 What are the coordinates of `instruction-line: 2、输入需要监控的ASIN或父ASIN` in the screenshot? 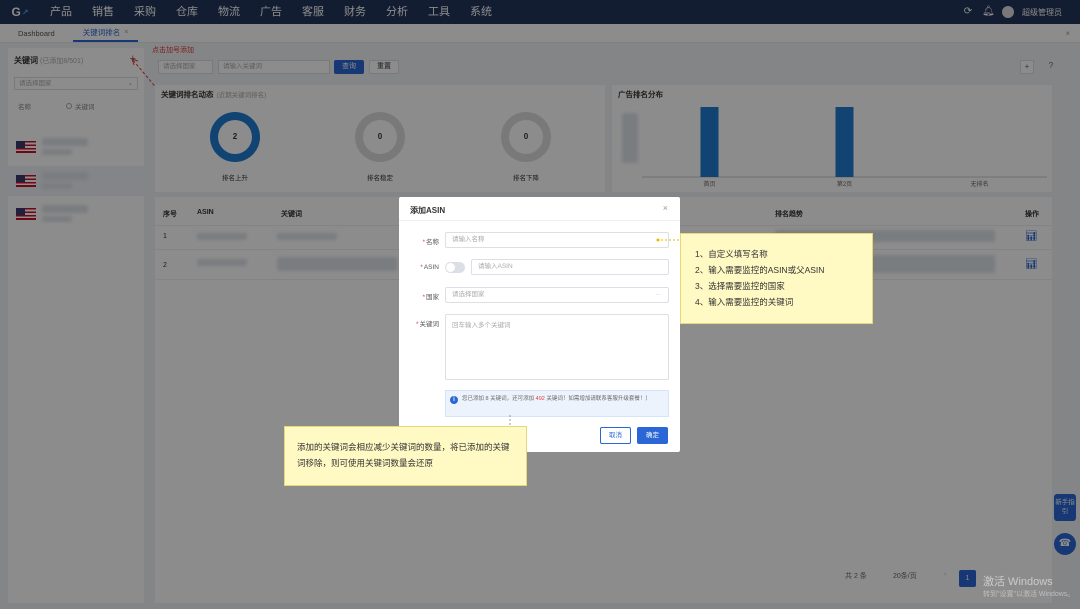 It's located at (760, 270).